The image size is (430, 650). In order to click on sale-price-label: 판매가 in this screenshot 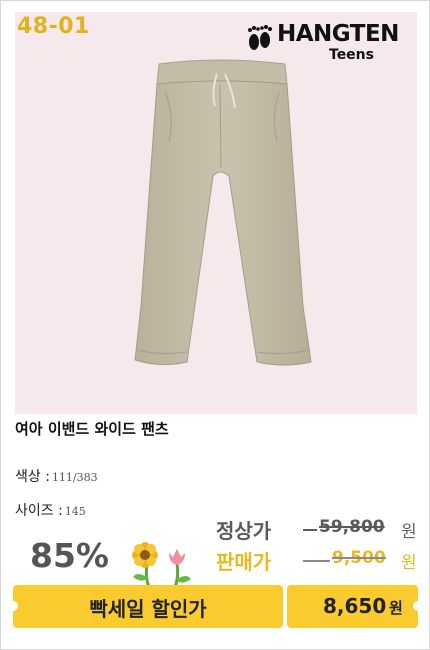, I will do `click(244, 562)`.